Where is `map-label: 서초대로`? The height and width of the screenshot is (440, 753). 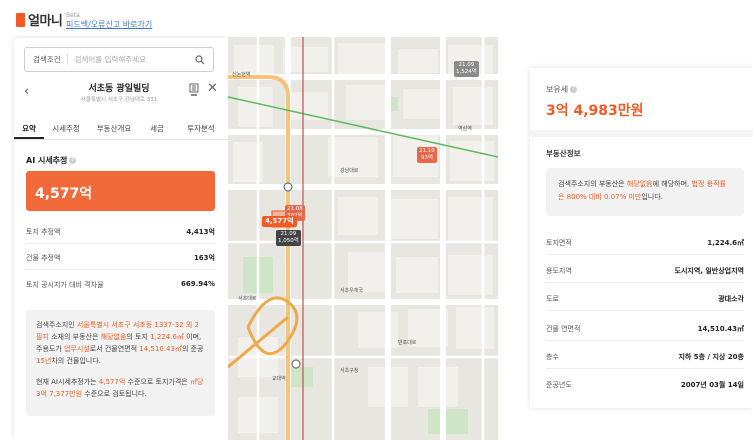
map-label: 서초대로 is located at coordinates (247, 299).